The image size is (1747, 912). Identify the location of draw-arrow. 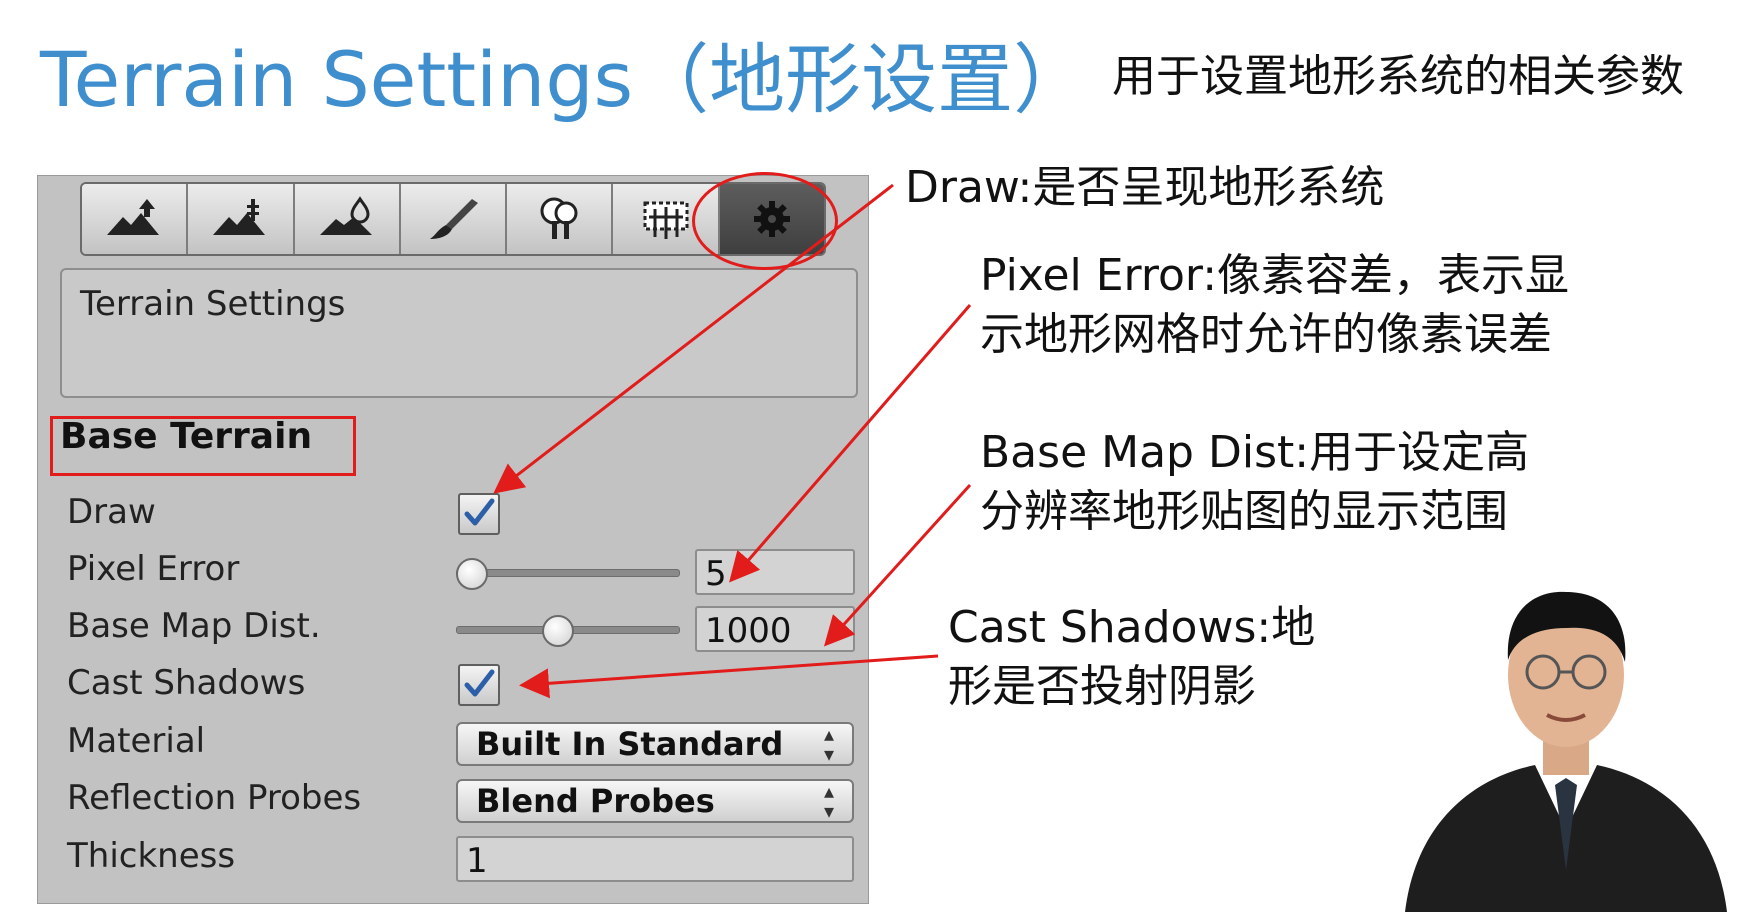
(693, 338).